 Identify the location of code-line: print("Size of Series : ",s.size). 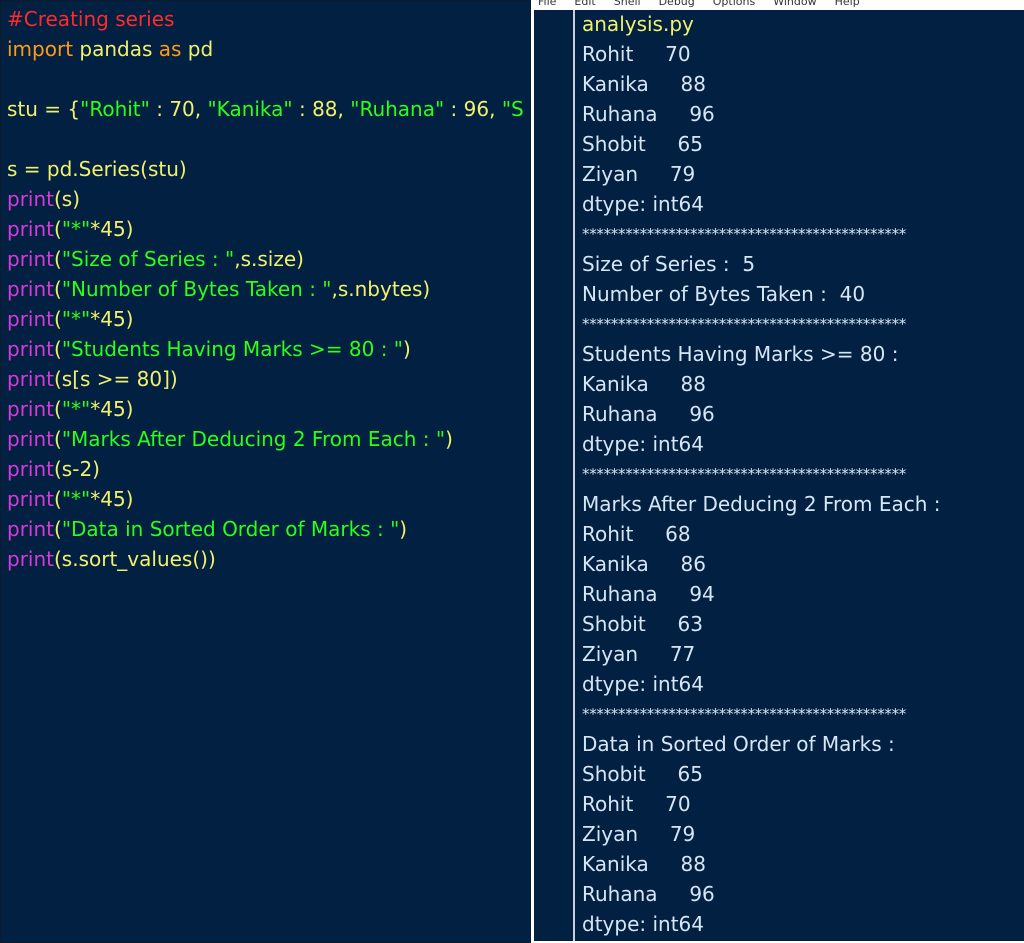
(155, 259).